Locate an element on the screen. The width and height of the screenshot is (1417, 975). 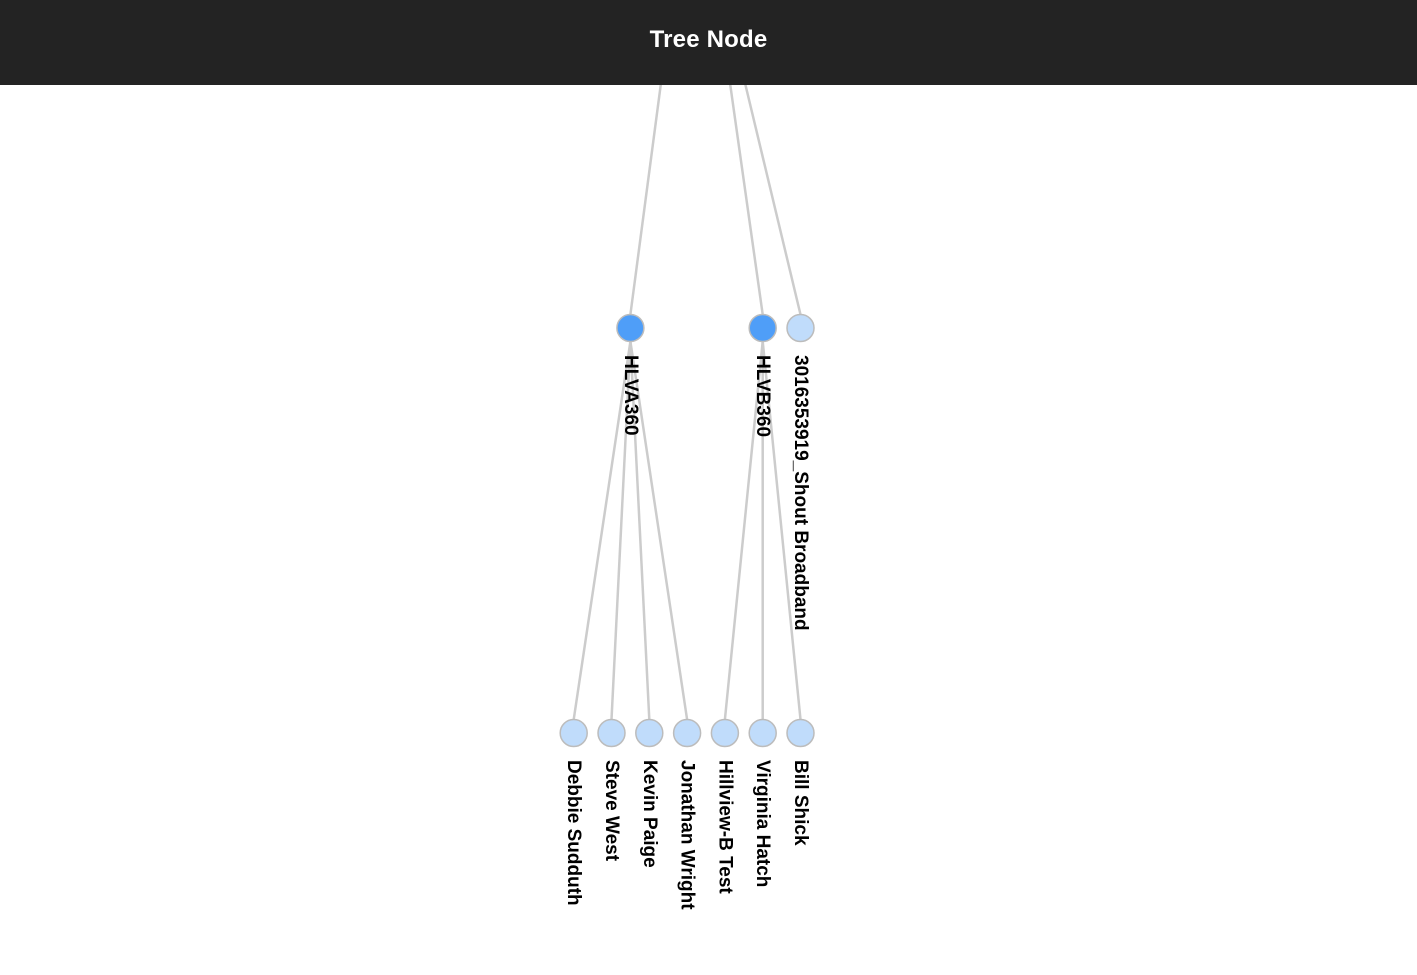
tree-node-hlva360: HLVA360 is located at coordinates (630, 374).